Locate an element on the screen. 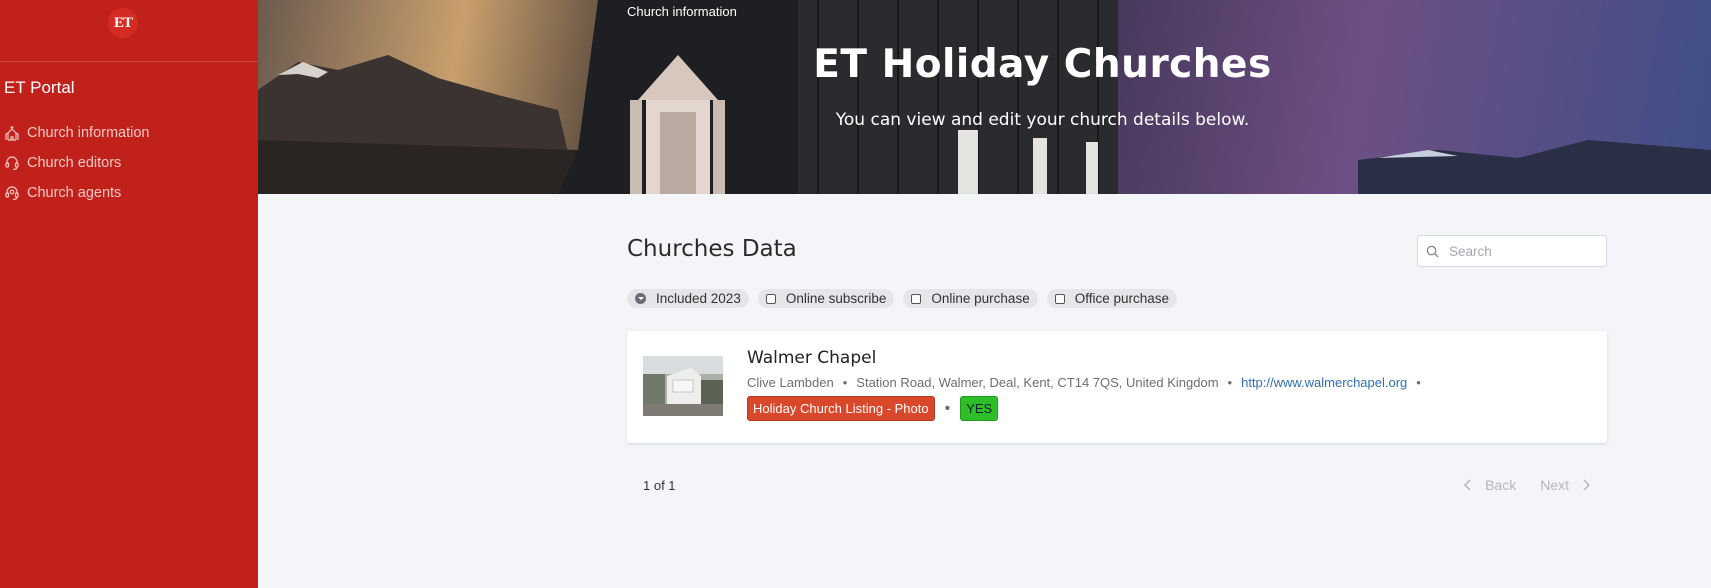 The image size is (1711, 588). sidebar-item-church-information: Church information is located at coordinates (129, 133).